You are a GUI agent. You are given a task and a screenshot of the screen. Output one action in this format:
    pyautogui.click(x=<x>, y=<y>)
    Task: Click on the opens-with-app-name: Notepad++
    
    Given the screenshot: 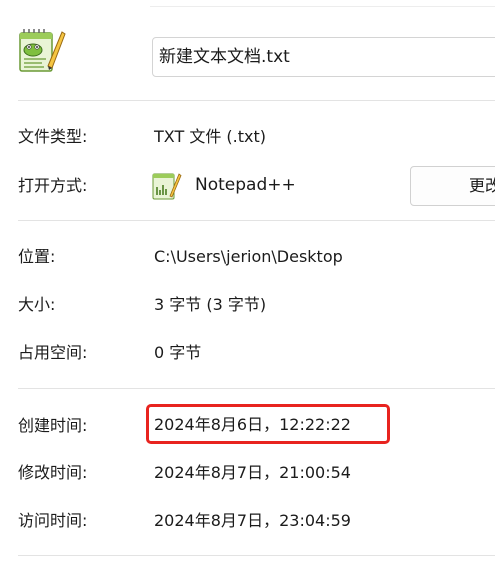 What is the action you would take?
    pyautogui.click(x=245, y=185)
    